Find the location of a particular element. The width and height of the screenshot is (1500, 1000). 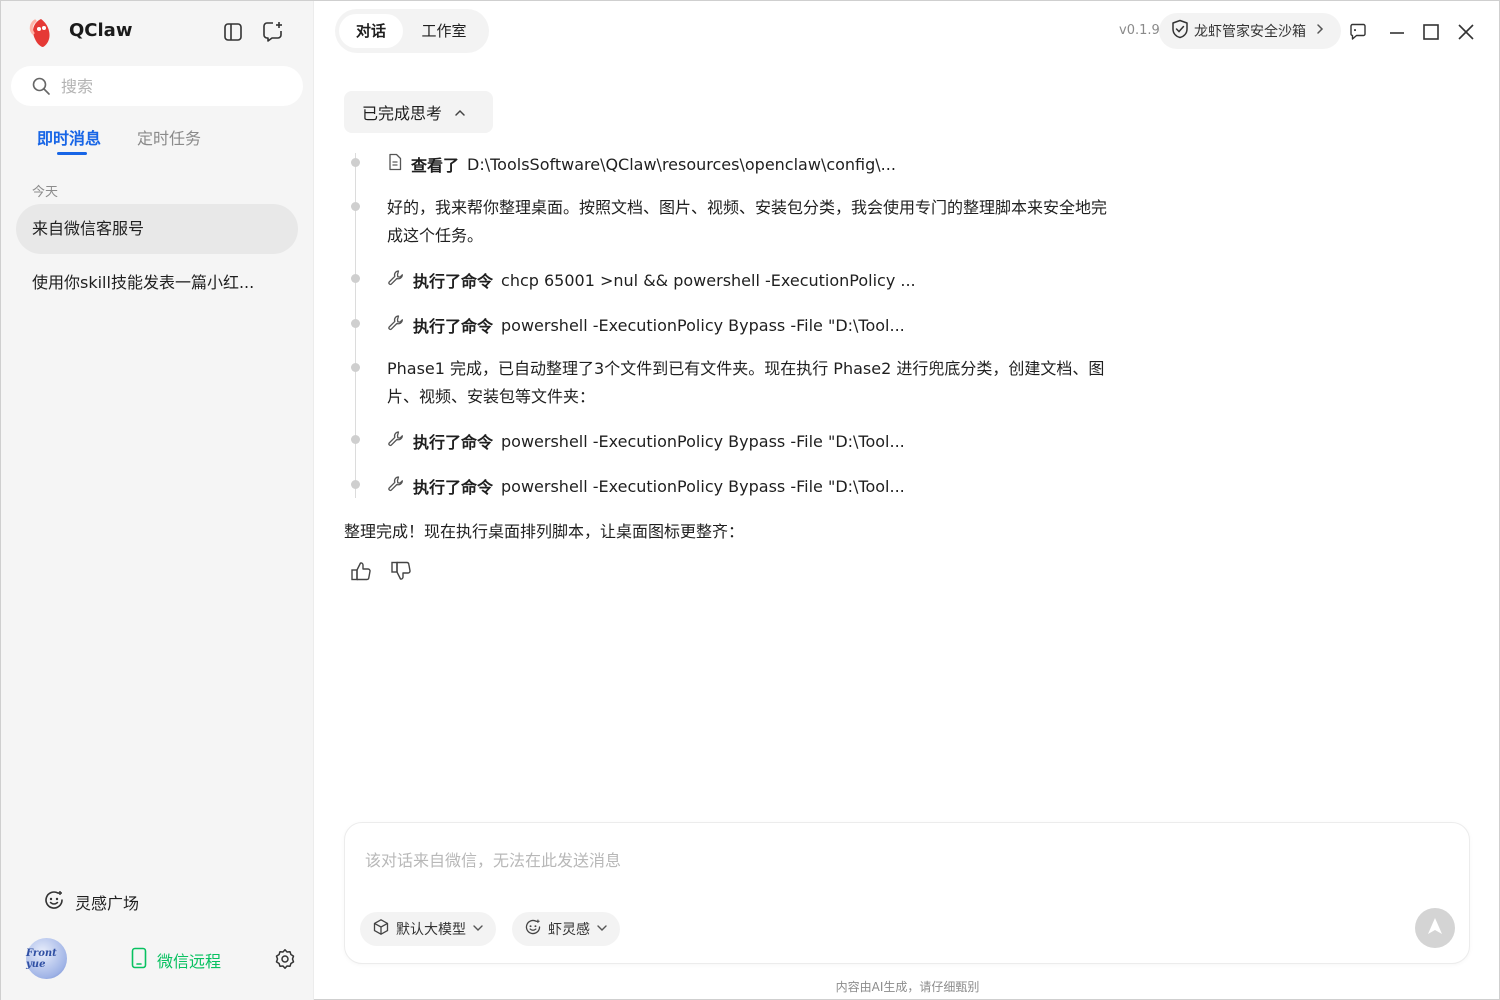

wechat-remote-label: 微信远程 is located at coordinates (189, 961).